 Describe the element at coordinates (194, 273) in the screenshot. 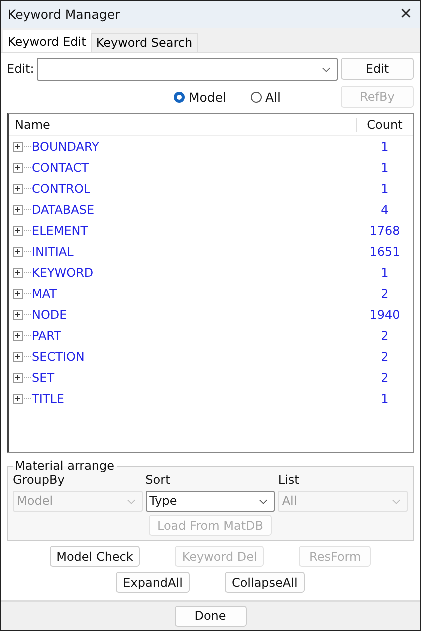

I see `keyword-name: KEYWORD` at that location.